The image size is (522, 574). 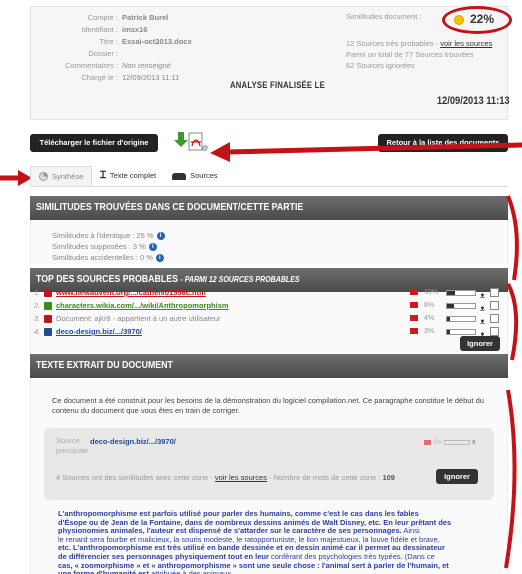 I want to click on meta-value: 12/09/2013 11:11, so click(x=151, y=77).